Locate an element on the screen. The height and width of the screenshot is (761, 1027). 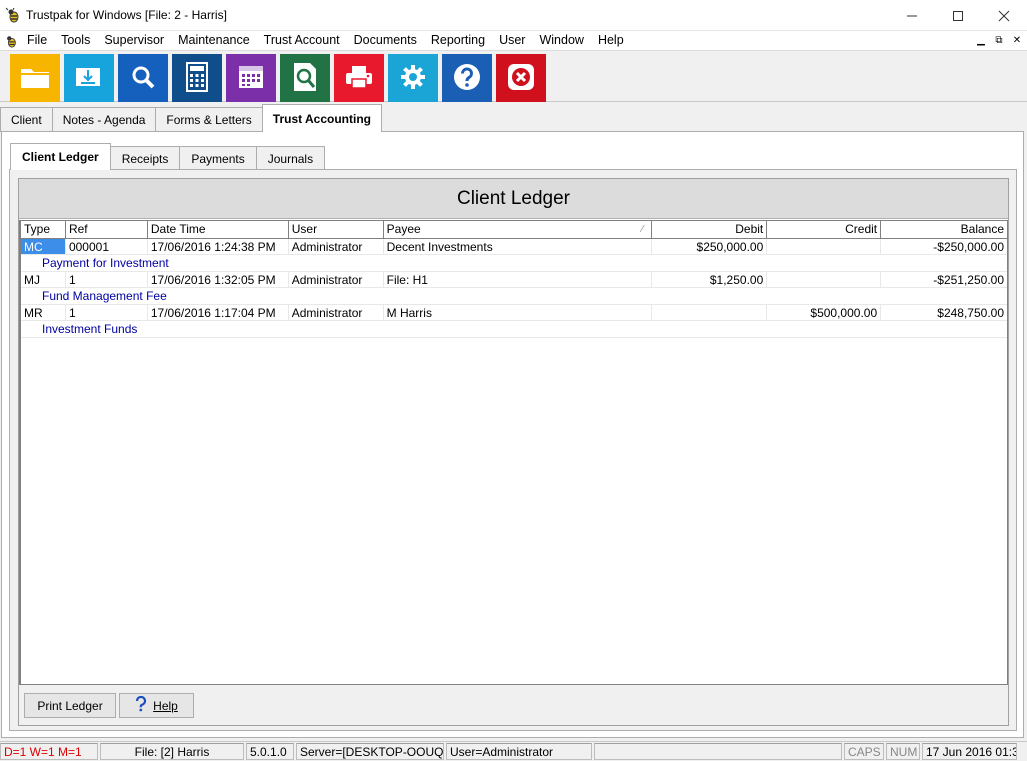
cell-type: MC is located at coordinates (43, 246).